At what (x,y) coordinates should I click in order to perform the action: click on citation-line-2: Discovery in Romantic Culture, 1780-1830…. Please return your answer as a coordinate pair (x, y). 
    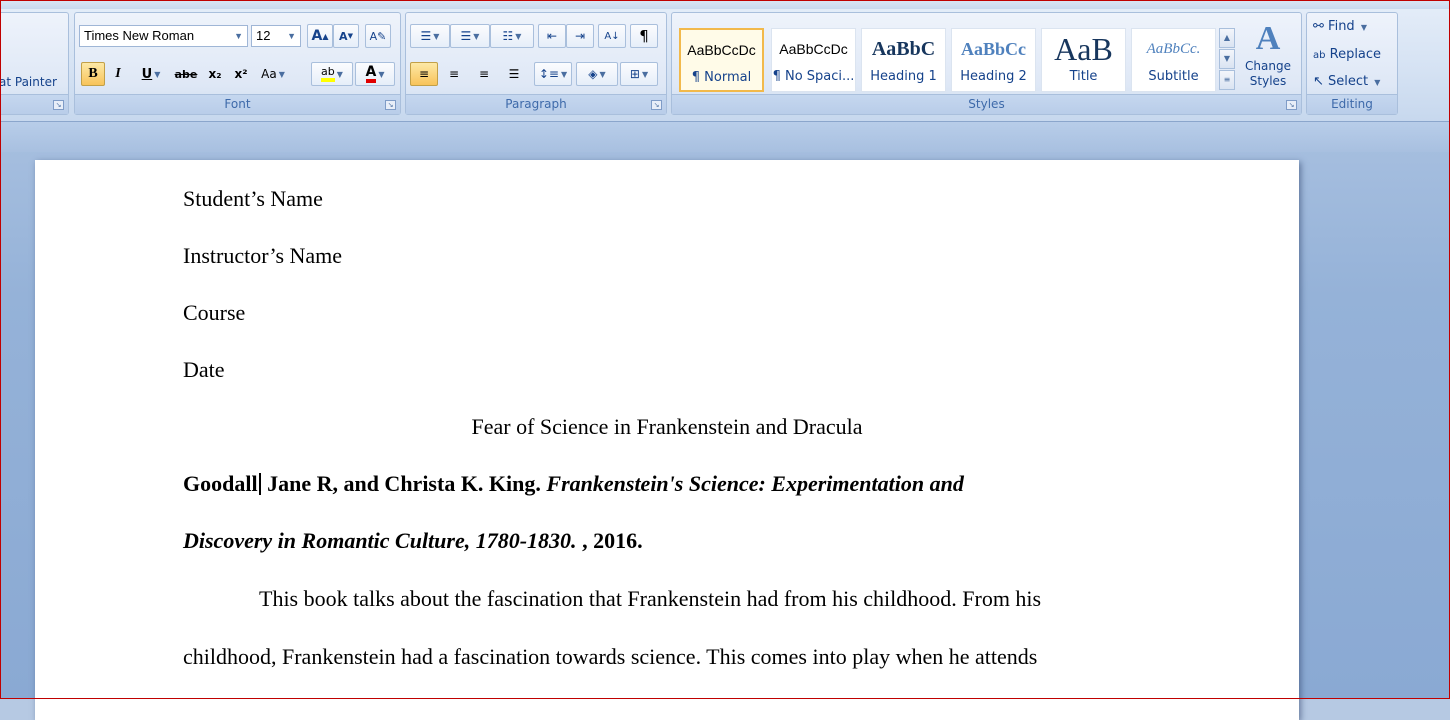
    Looking at the image, I should click on (413, 541).